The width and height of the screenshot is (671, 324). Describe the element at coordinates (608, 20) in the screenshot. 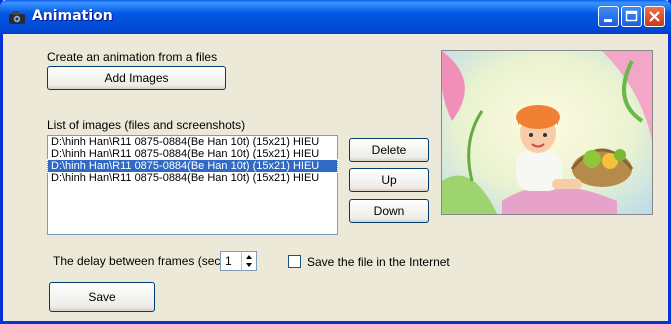

I see `minimize-icon` at that location.